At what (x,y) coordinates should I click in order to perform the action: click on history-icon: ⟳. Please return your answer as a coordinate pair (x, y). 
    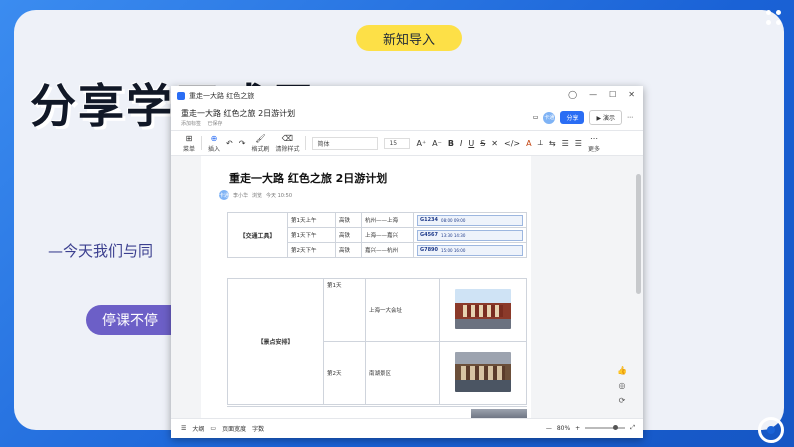
    Looking at the image, I should click on (622, 400).